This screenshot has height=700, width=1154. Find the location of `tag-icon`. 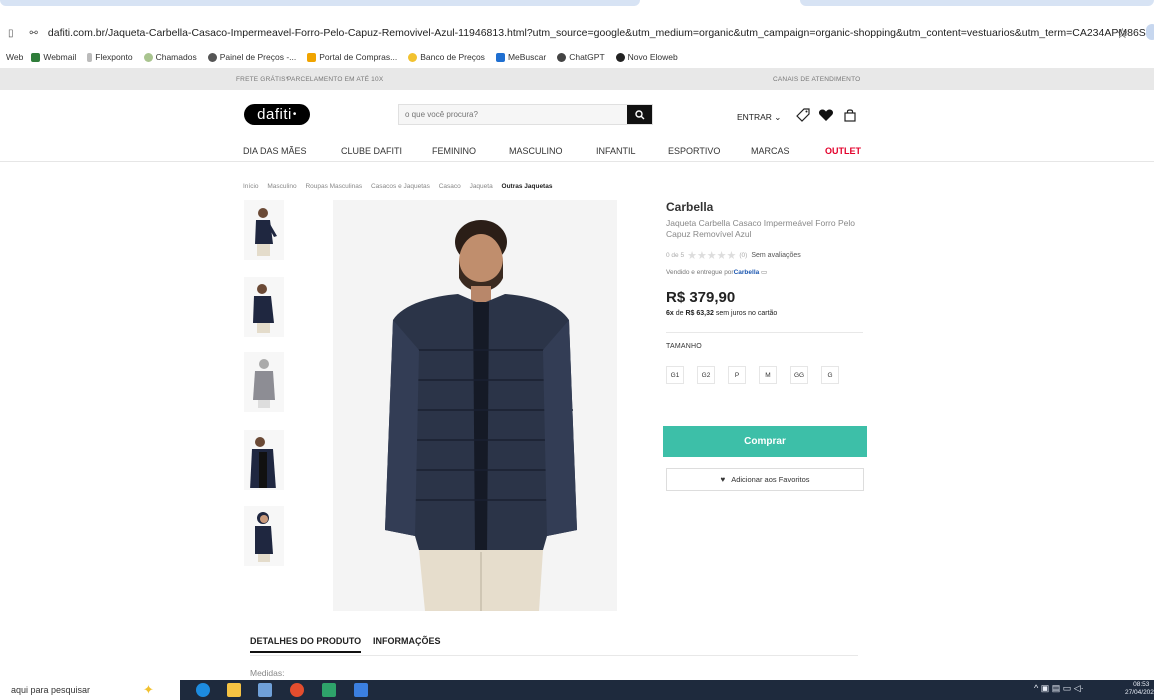

tag-icon is located at coordinates (803, 115).